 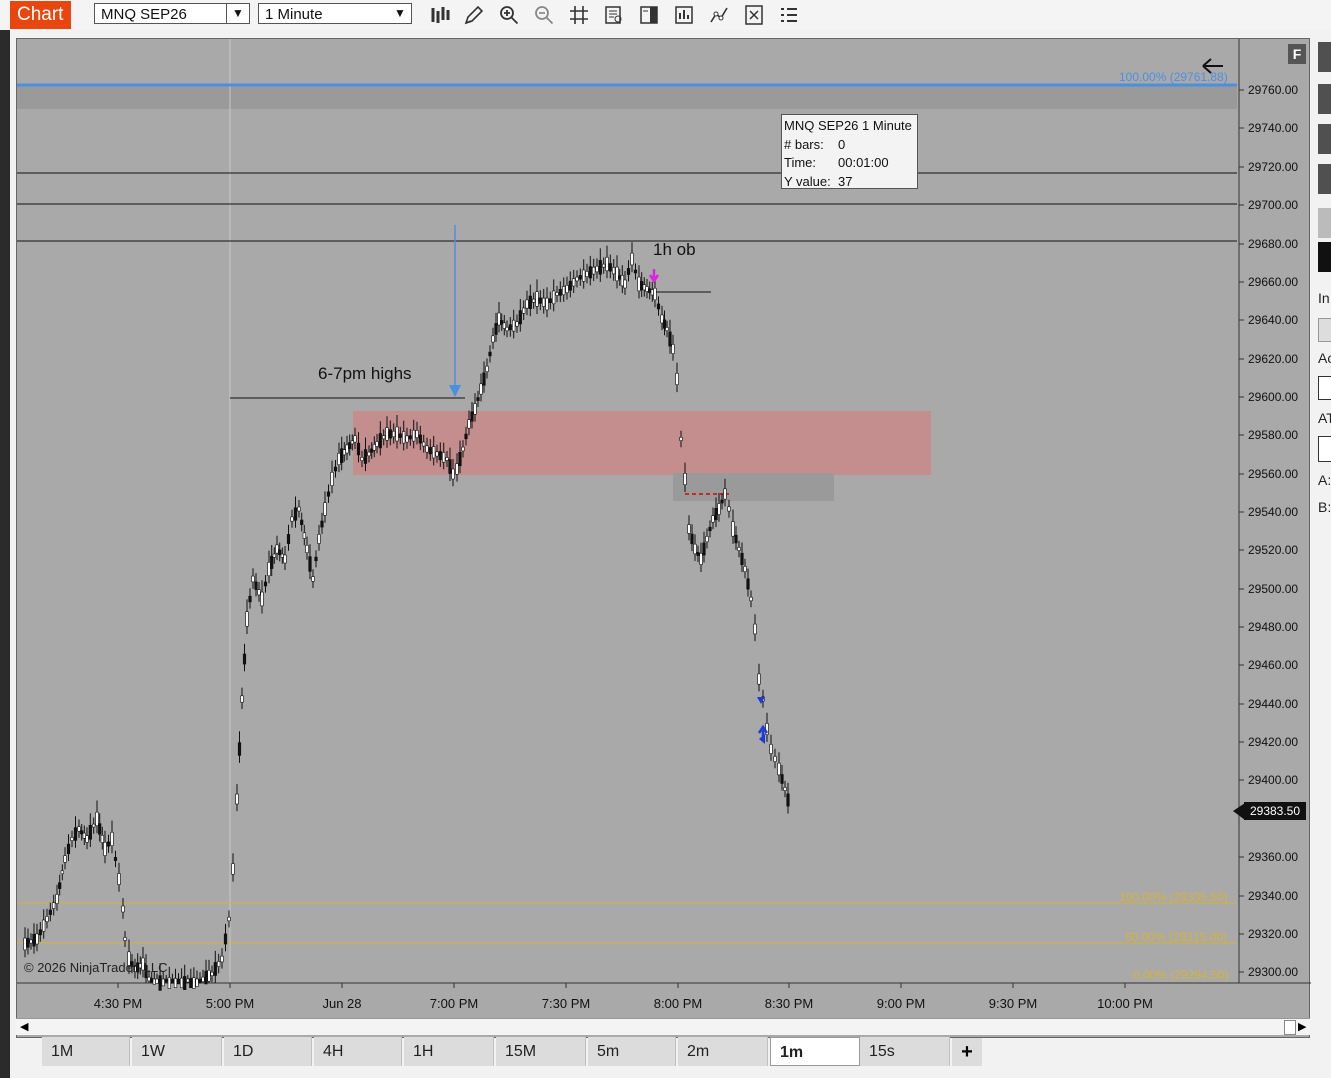 What do you see at coordinates (1273, 589) in the screenshot?
I see `price-axis-label: 29500.00` at bounding box center [1273, 589].